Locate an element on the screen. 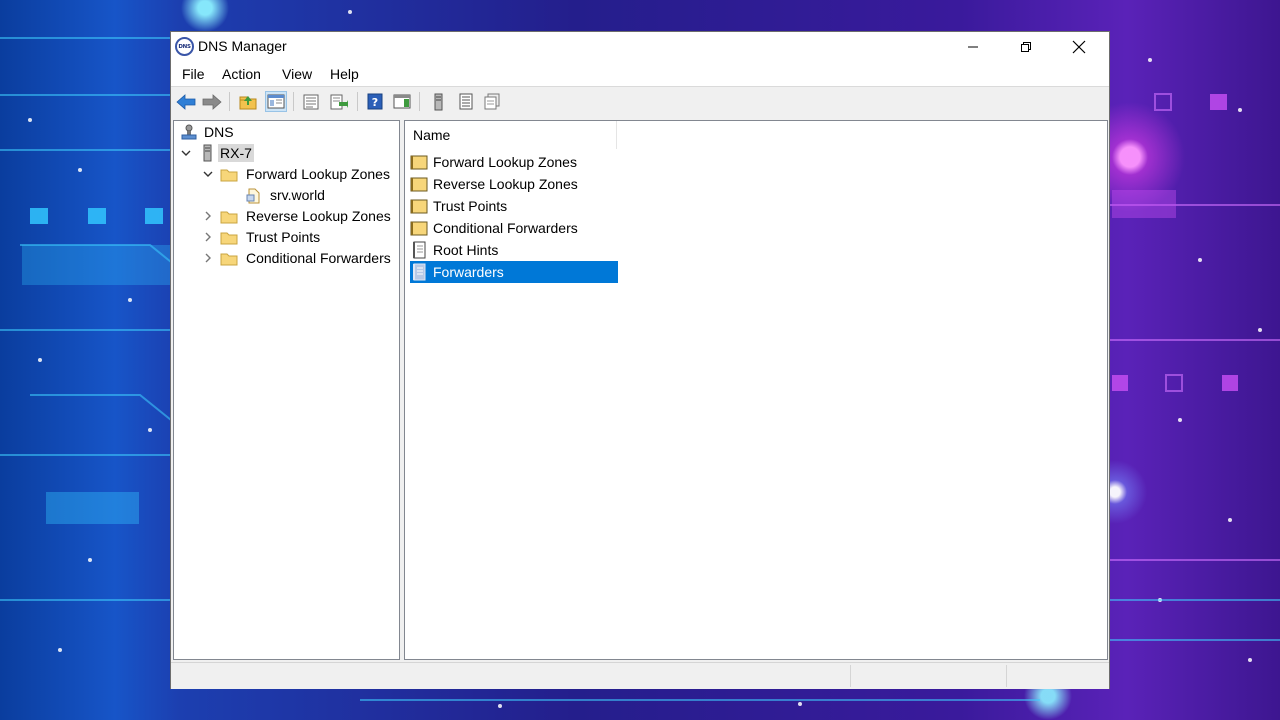 The image size is (1280, 720). show-hide-console-tree-button is located at coordinates (276, 101).